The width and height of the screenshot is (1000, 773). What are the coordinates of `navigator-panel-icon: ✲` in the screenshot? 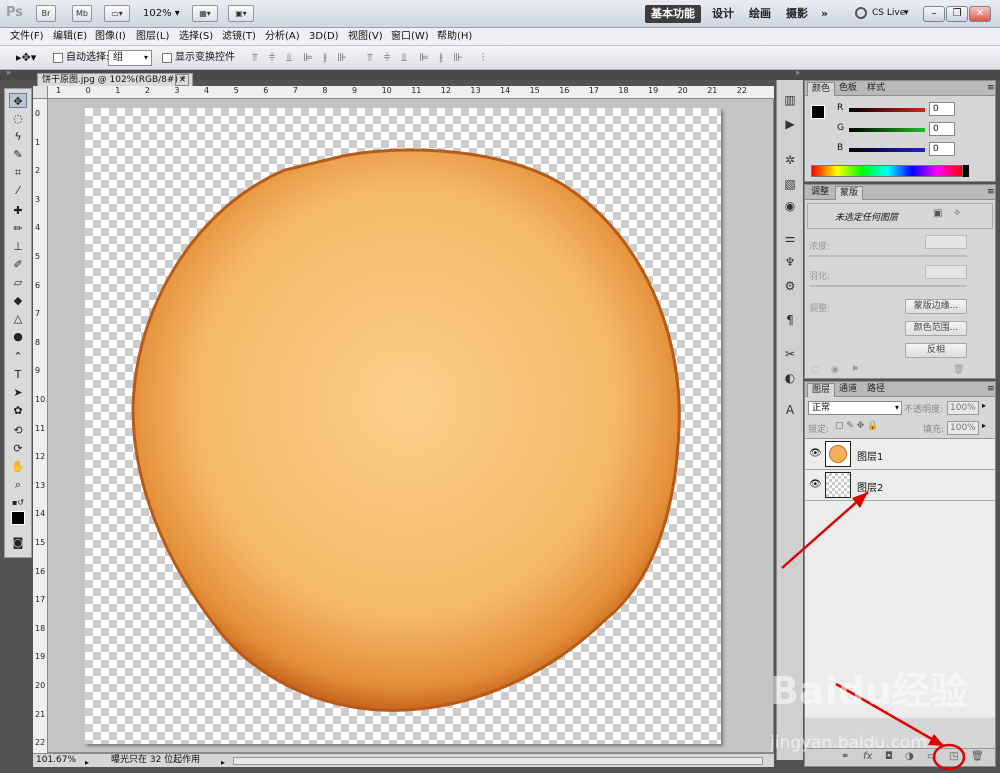 It's located at (790, 160).